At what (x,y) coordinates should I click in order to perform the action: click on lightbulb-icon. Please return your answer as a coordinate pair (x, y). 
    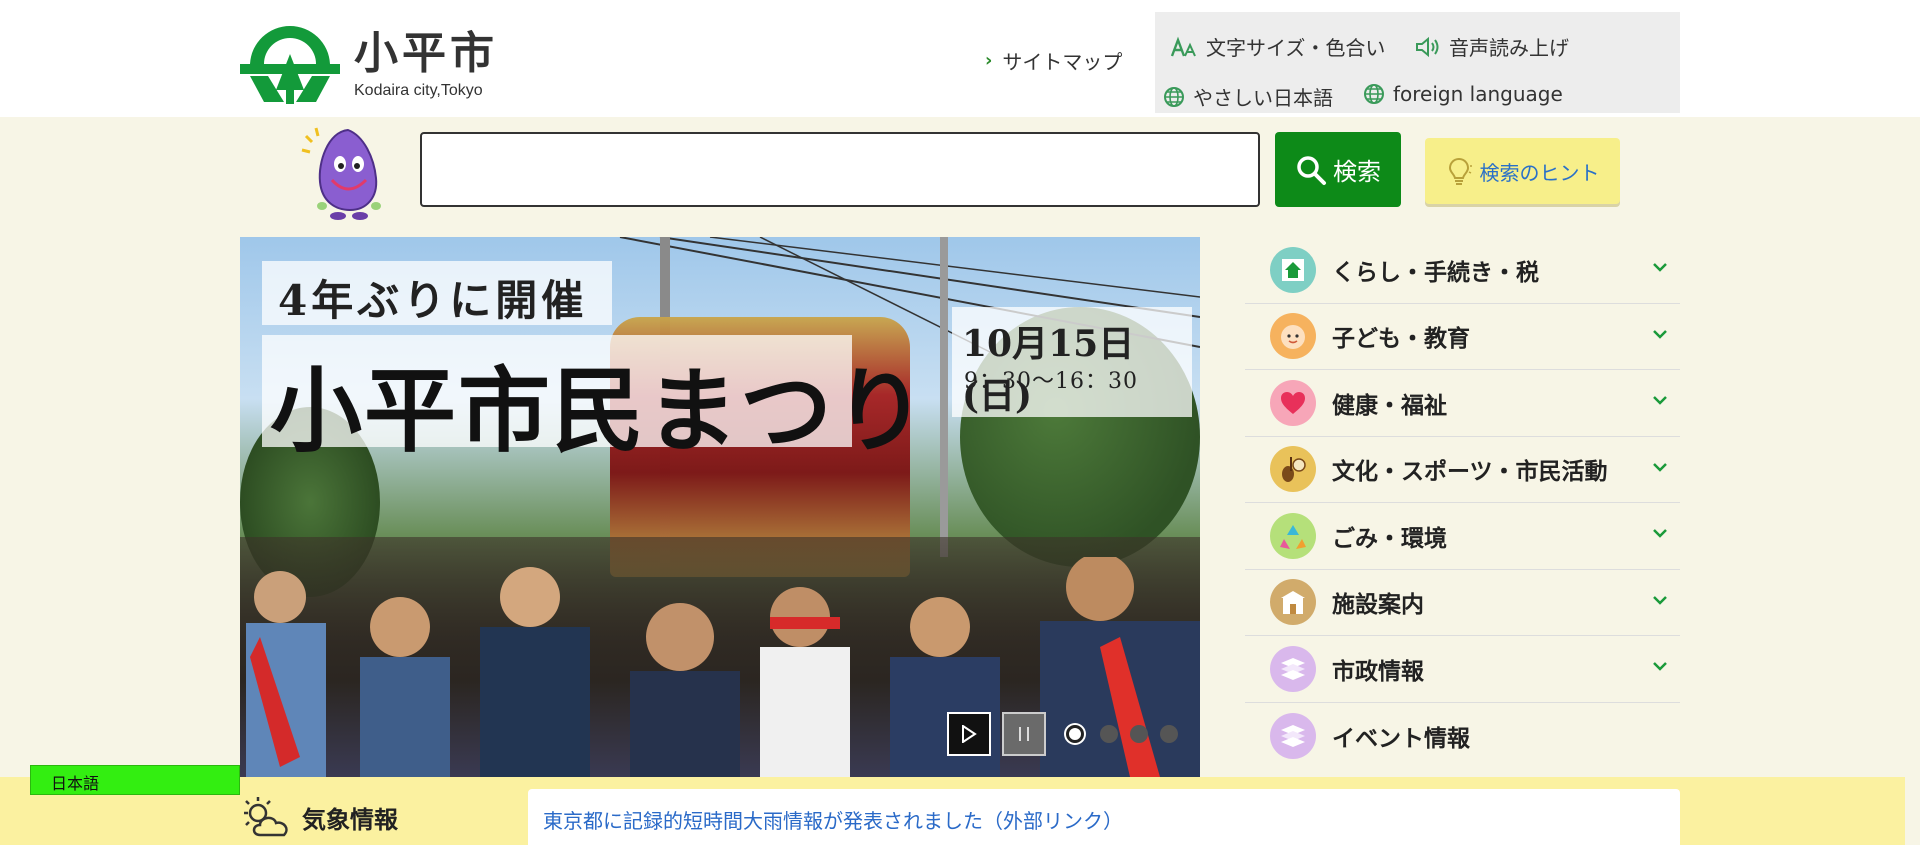
    Looking at the image, I should click on (1460, 171).